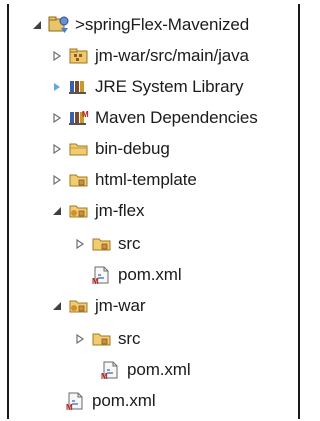 Image resolution: width=320 pixels, height=421 pixels. Describe the element at coordinates (120, 210) in the screenshot. I see `tree-item-label: jm-flex` at that location.